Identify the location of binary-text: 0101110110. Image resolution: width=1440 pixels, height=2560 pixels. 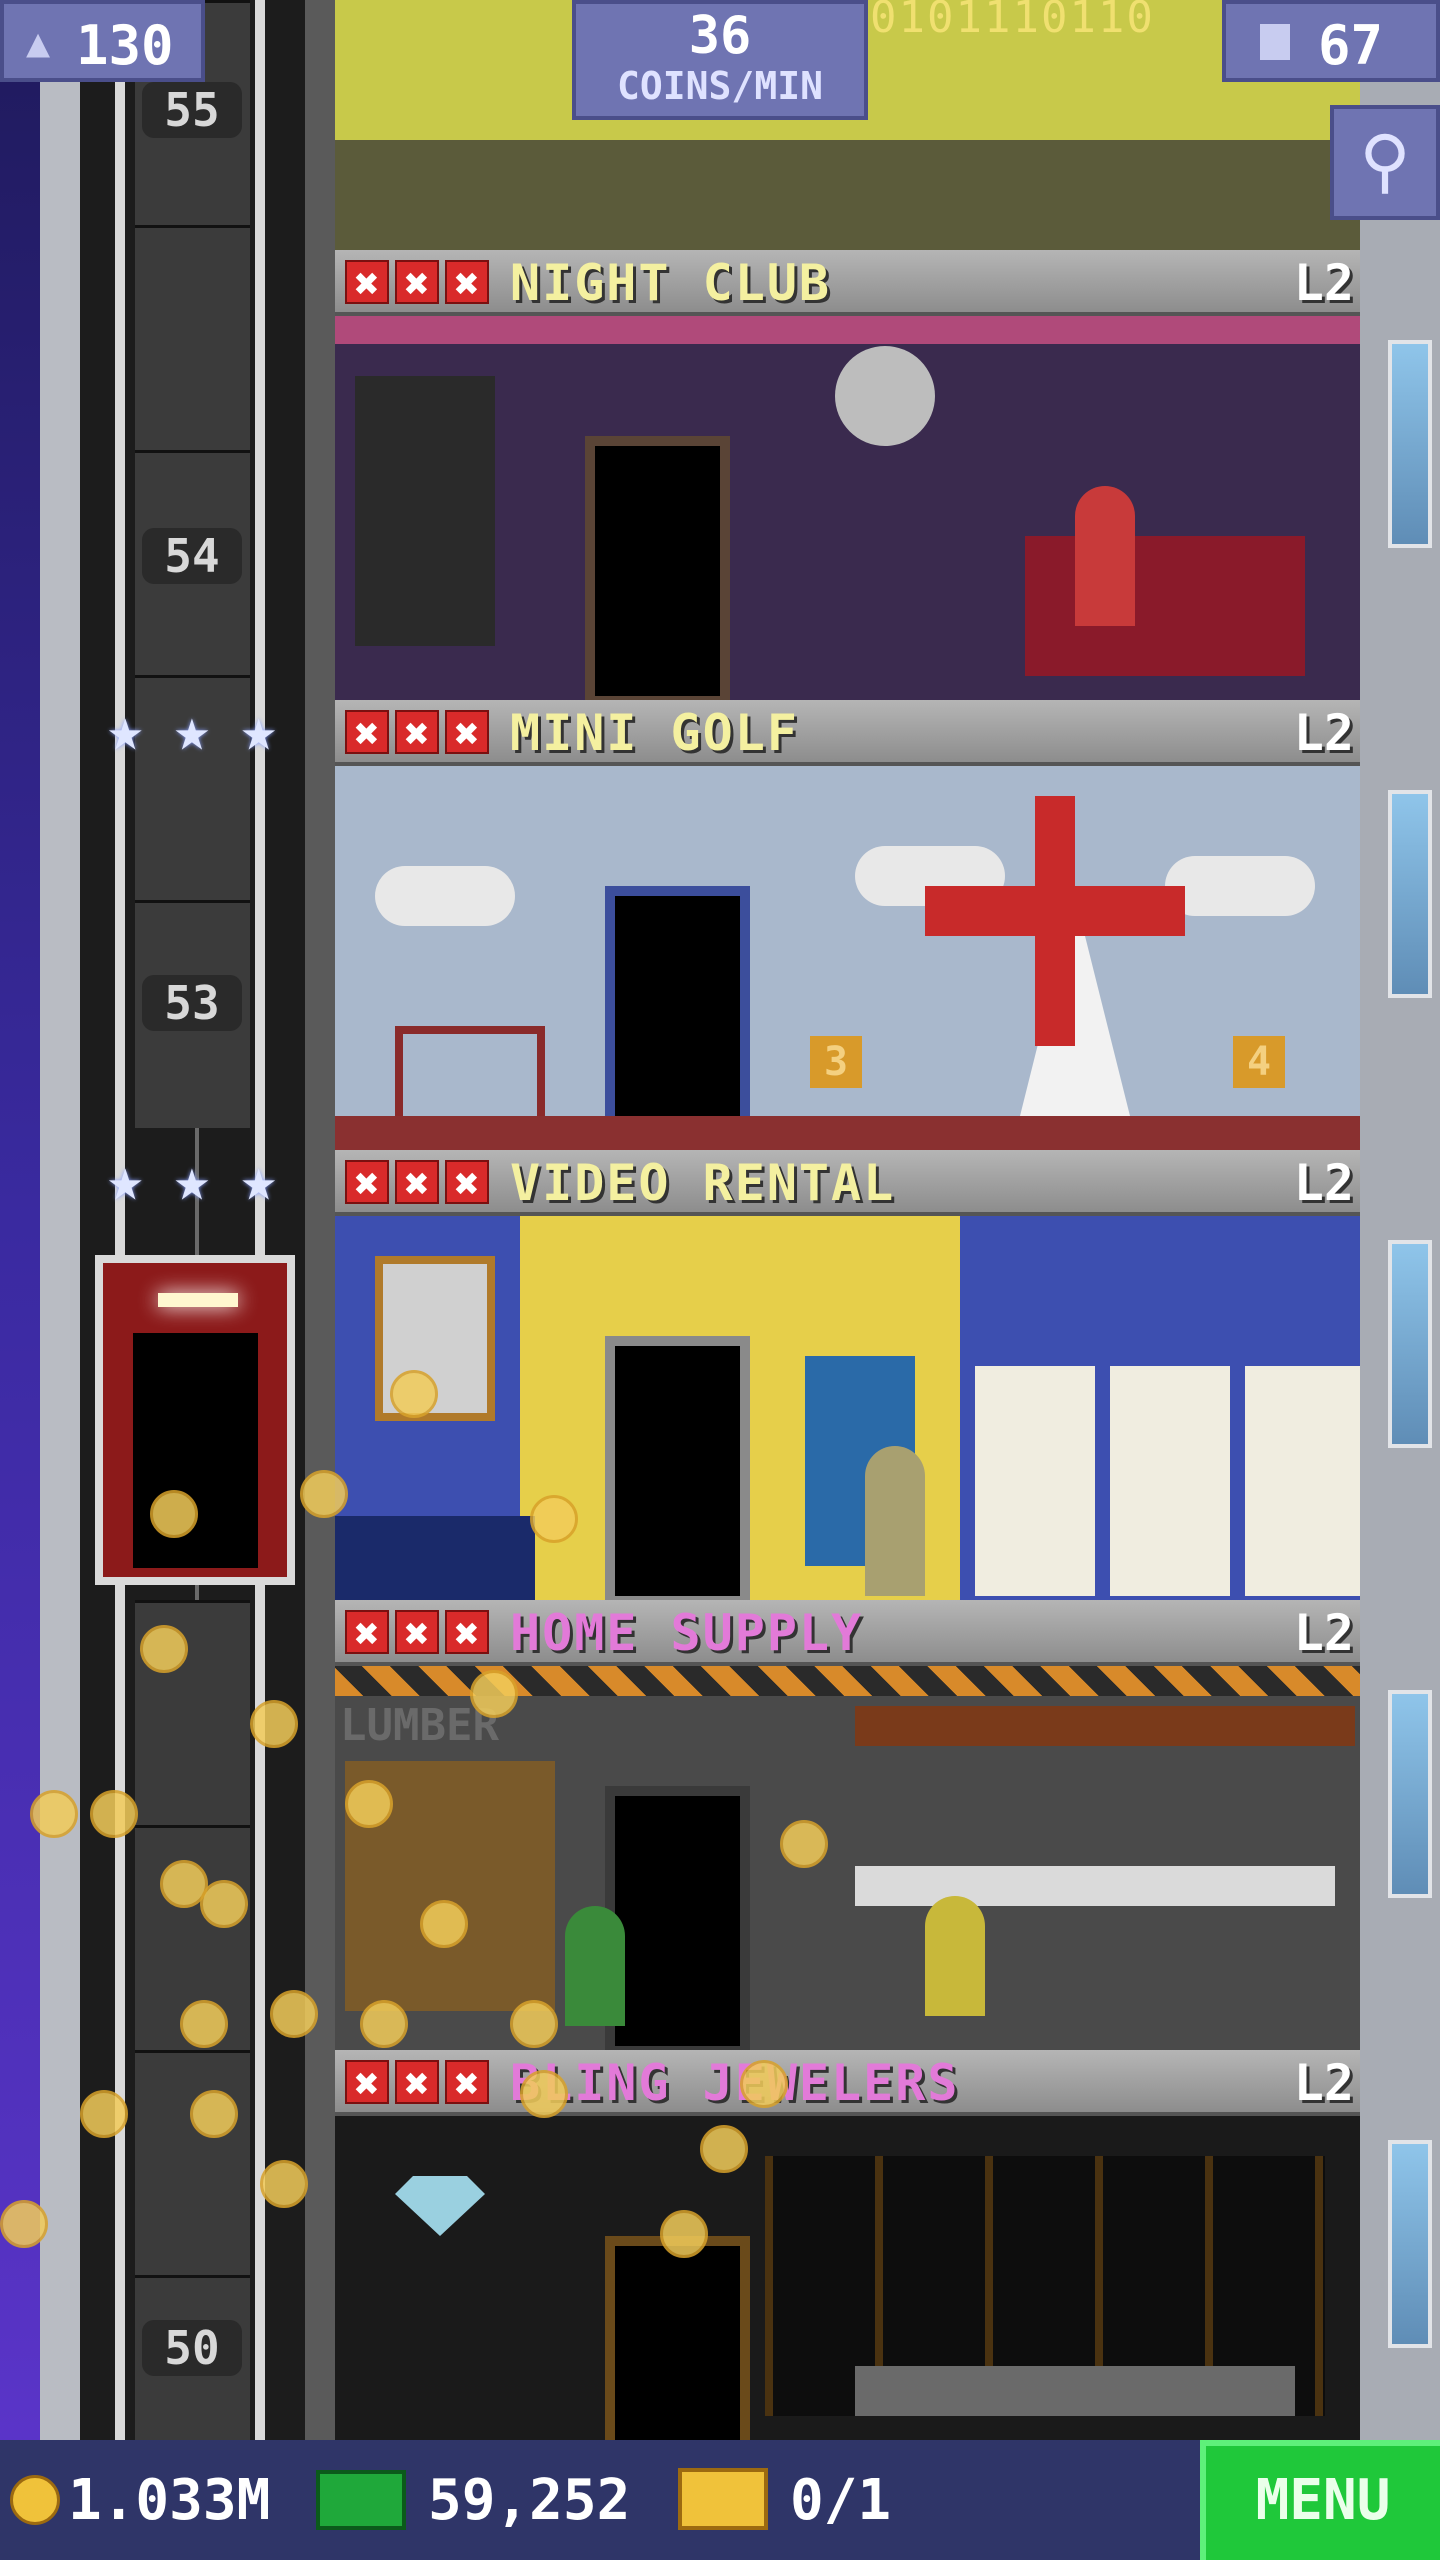
(1012, 21).